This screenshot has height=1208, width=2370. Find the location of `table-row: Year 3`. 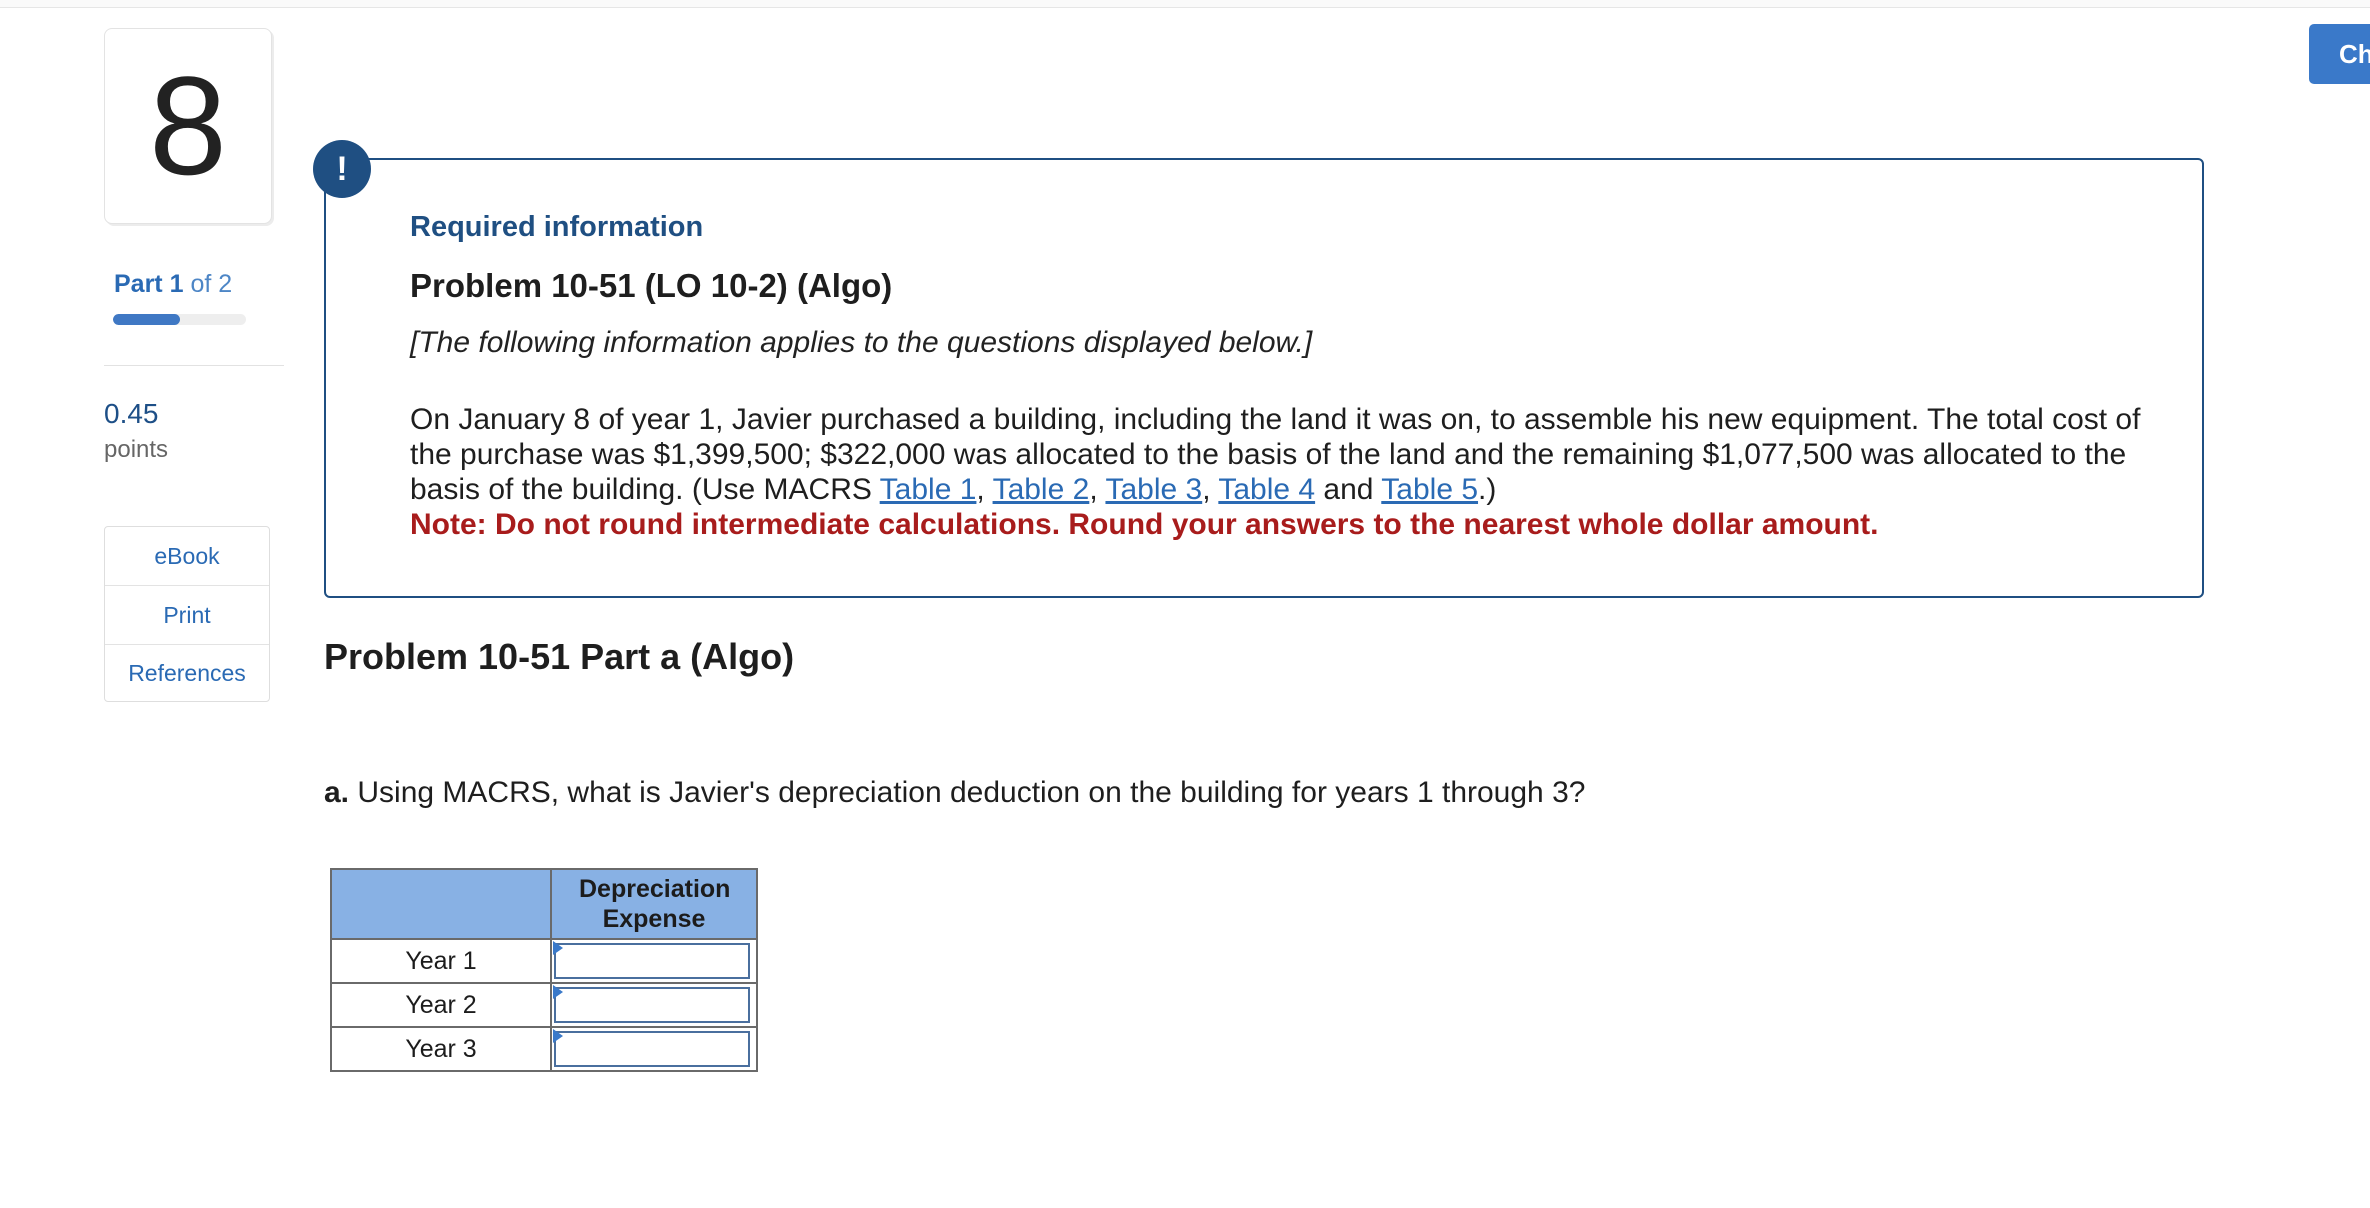

table-row: Year 3 is located at coordinates (544, 1049).